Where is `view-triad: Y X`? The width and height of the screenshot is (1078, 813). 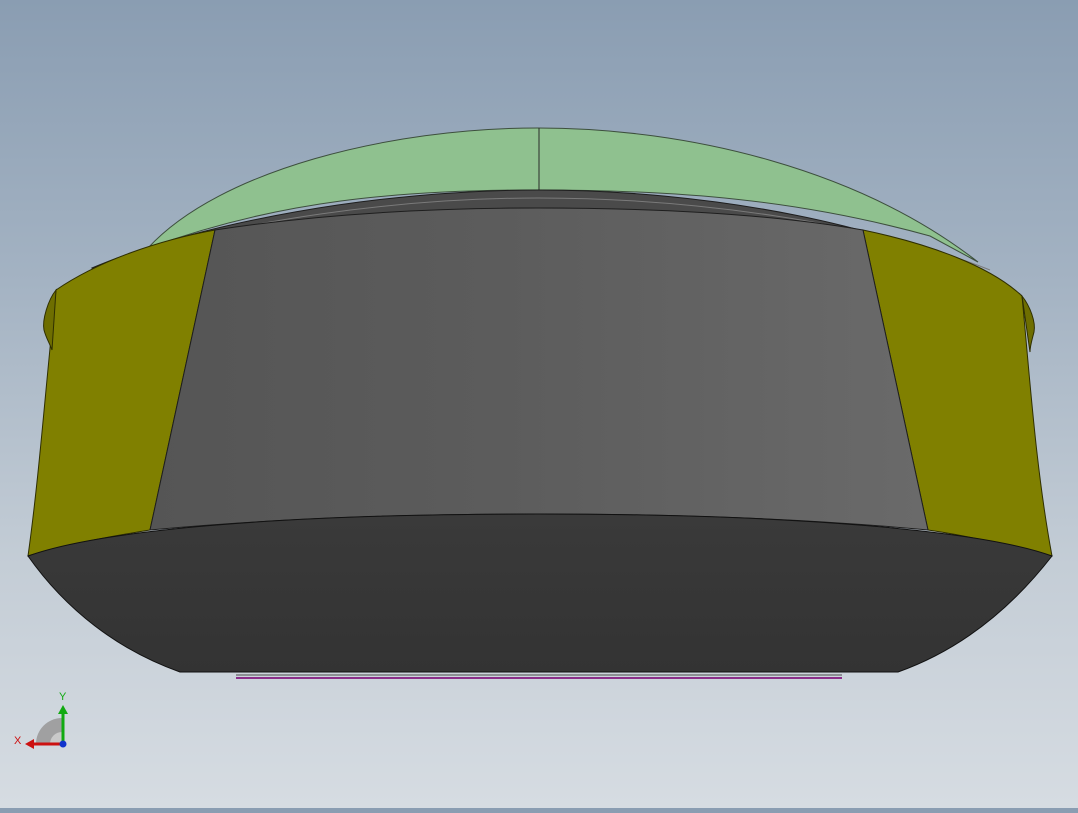 view-triad: Y X is located at coordinates (45, 721).